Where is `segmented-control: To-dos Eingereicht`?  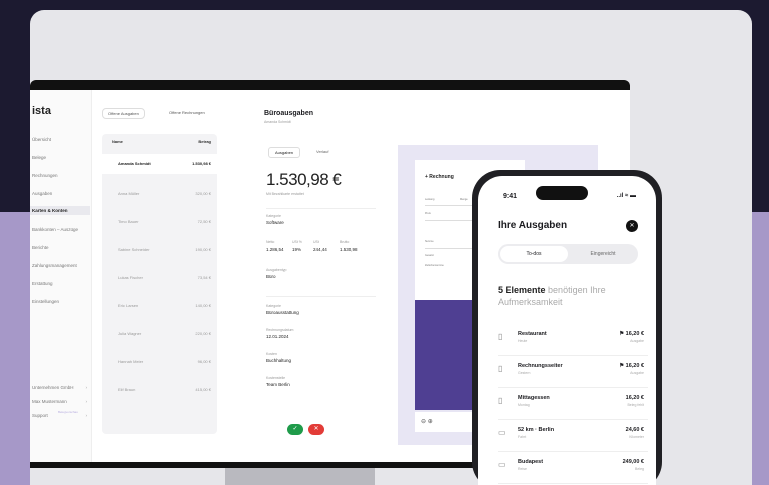
segmented-control: To-dos Eingereicht is located at coordinates (568, 254).